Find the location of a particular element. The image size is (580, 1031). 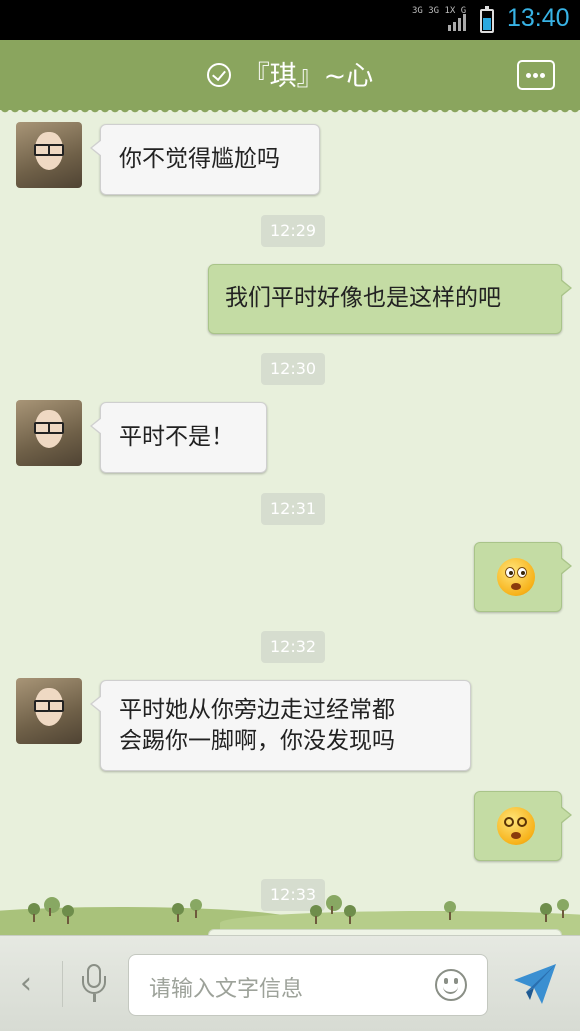

message-text: 你不觉得尴尬吗 is located at coordinates (199, 159).